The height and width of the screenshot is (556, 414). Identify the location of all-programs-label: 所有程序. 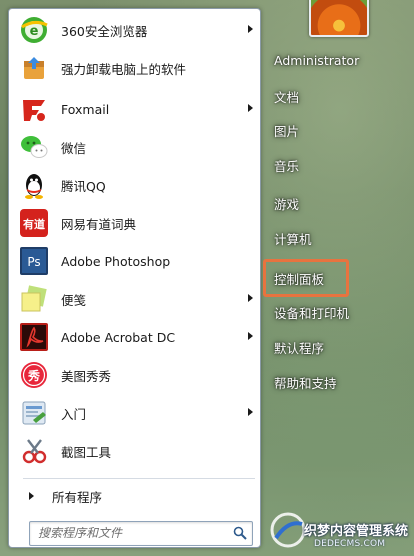
(77, 497).